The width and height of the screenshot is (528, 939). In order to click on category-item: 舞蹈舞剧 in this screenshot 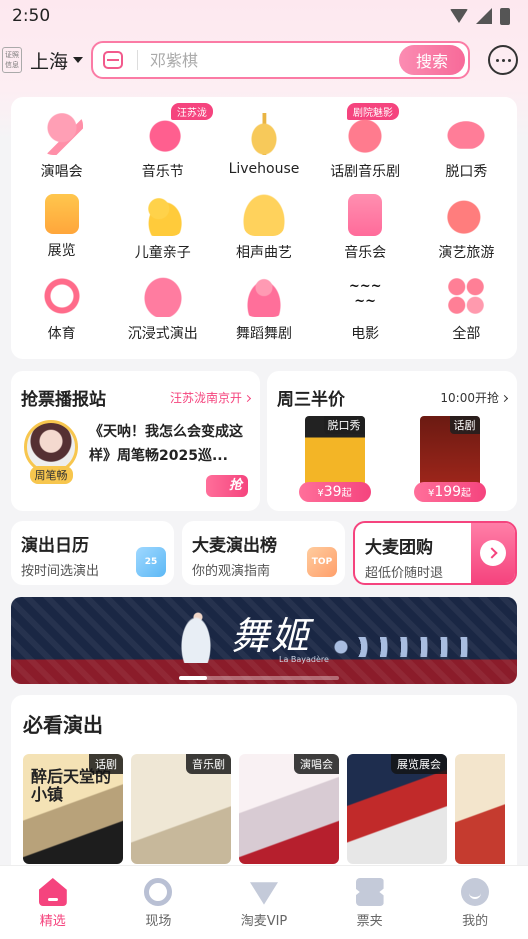, I will do `click(263, 307)`.